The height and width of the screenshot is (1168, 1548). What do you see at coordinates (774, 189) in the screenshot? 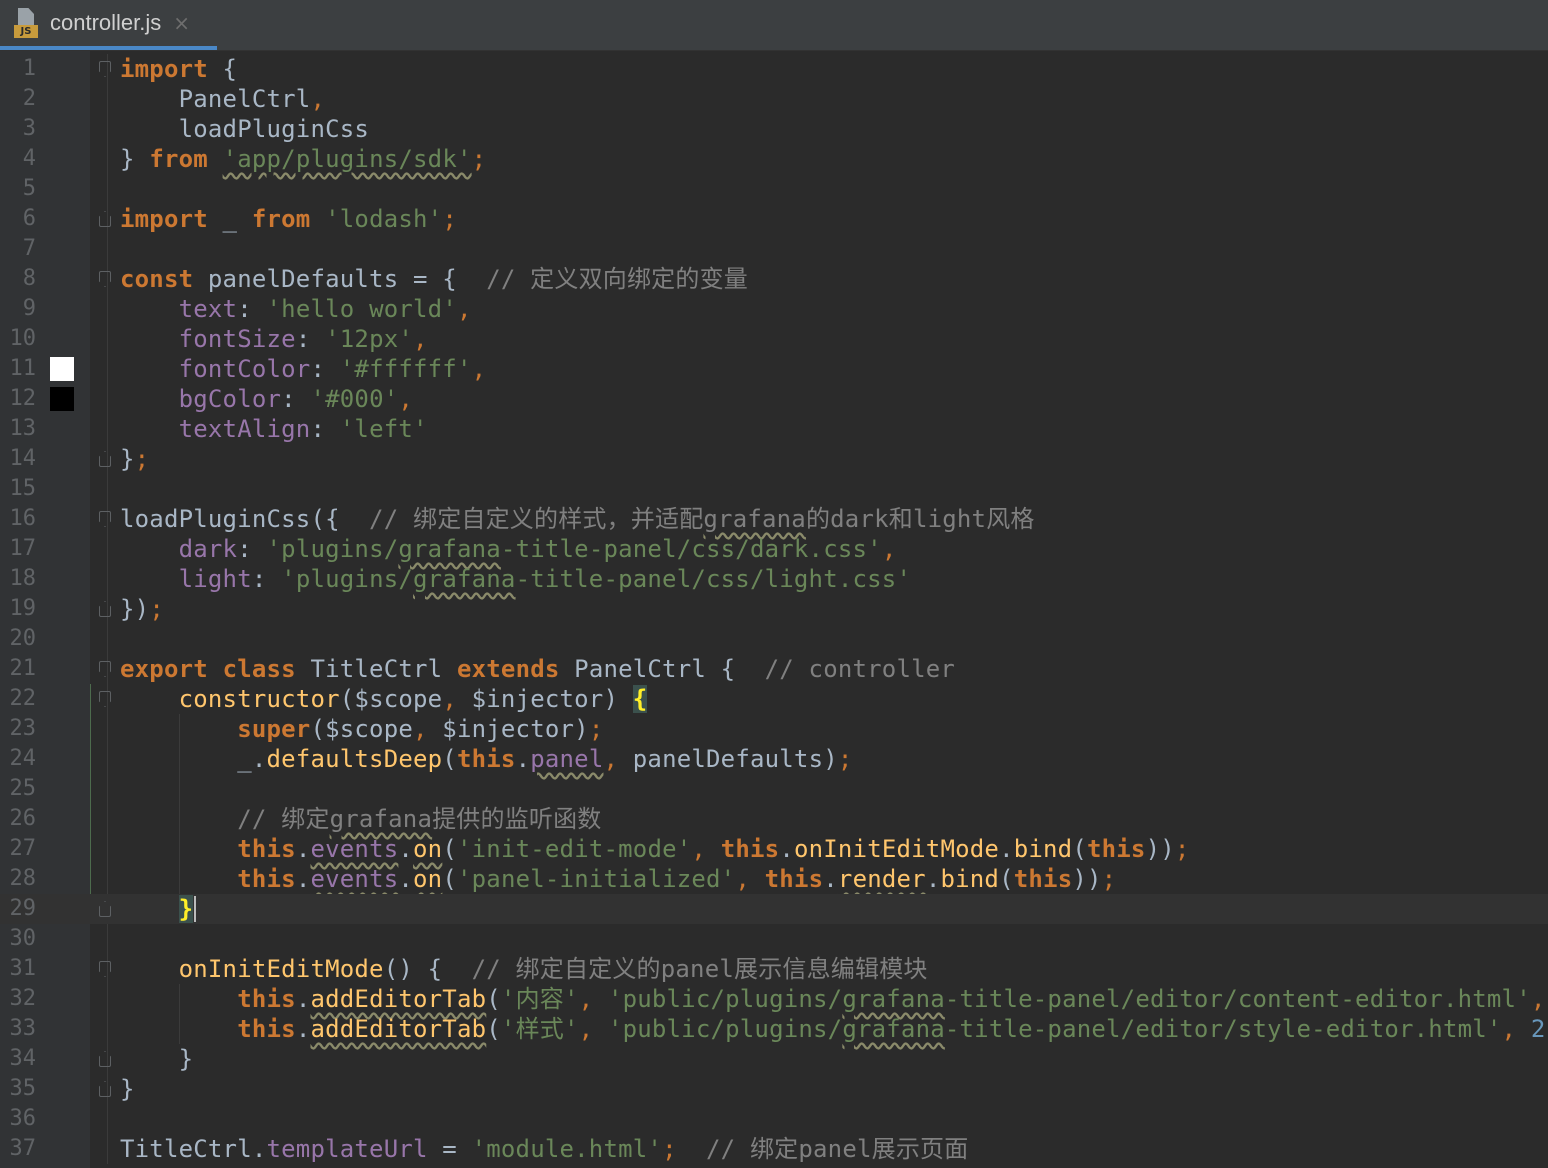
I see `code-line: 5` at bounding box center [774, 189].